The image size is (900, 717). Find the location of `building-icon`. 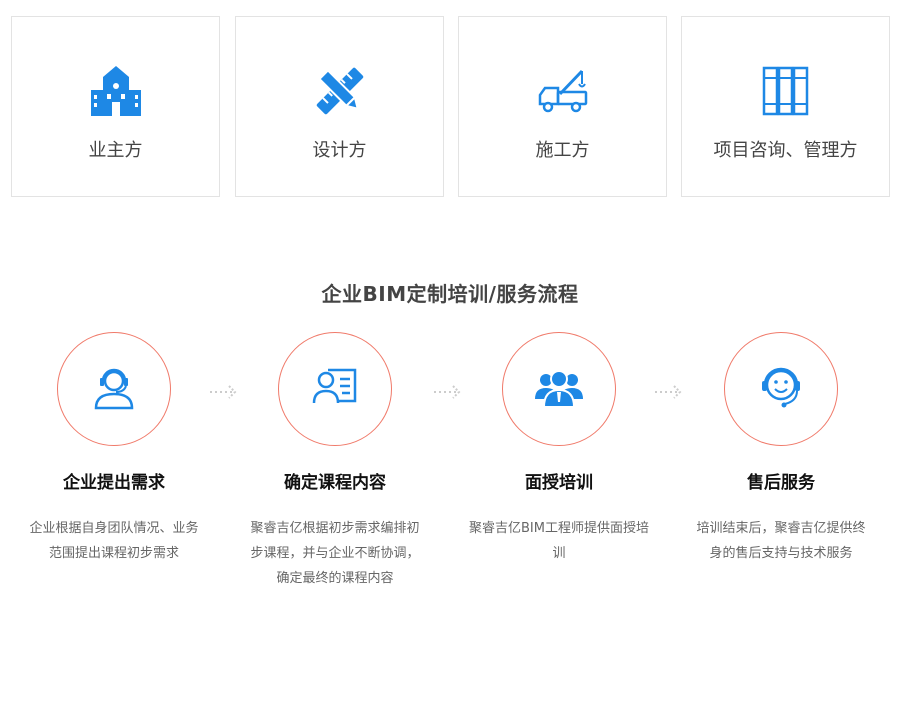

building-icon is located at coordinates (115, 91).